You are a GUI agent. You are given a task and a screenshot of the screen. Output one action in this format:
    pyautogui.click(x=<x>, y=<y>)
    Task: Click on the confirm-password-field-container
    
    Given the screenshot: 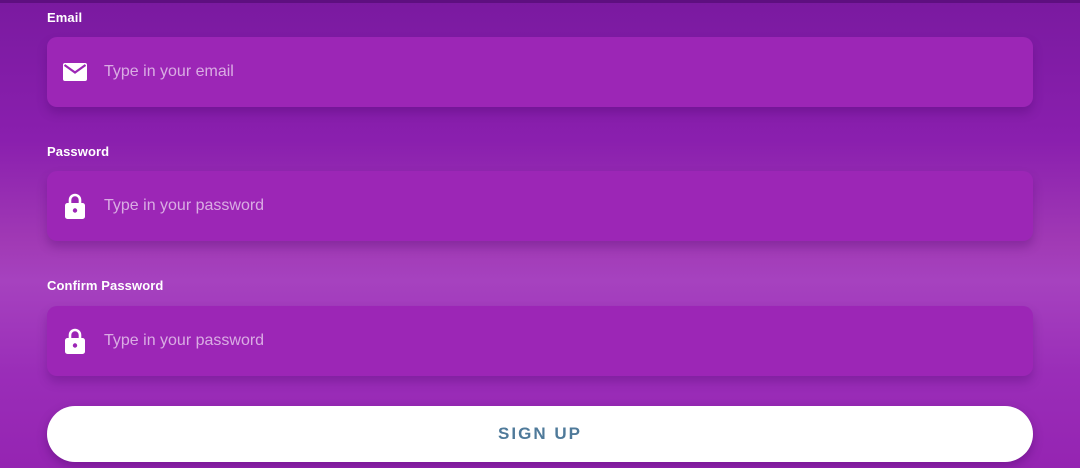 What is the action you would take?
    pyautogui.click(x=540, y=341)
    